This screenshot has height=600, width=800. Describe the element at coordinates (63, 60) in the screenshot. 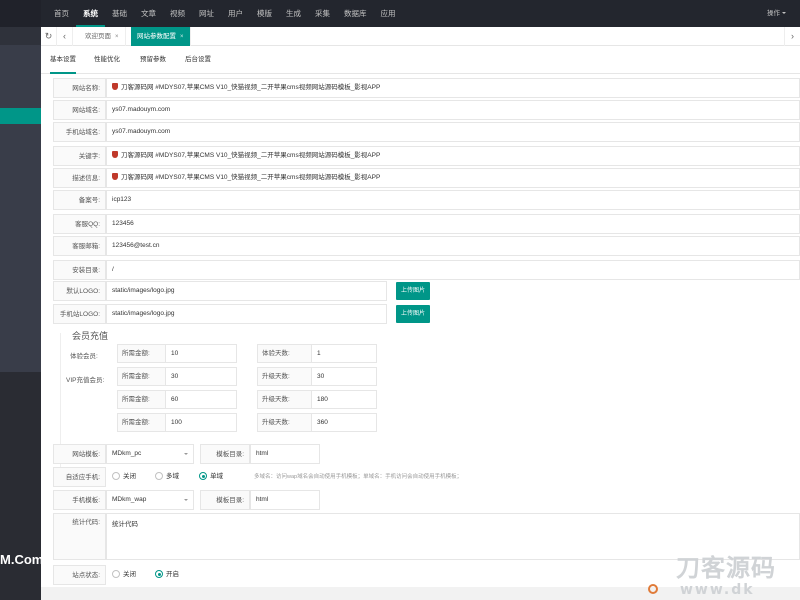

I see `subtab-basic: 基本设置` at that location.